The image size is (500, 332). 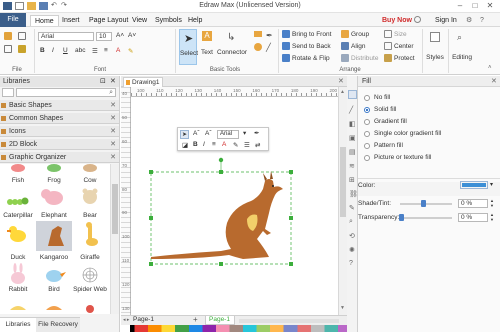 What do you see at coordinates (352, 166) in the screenshot?
I see `layers-panel-icon: ≋` at bounding box center [352, 166].